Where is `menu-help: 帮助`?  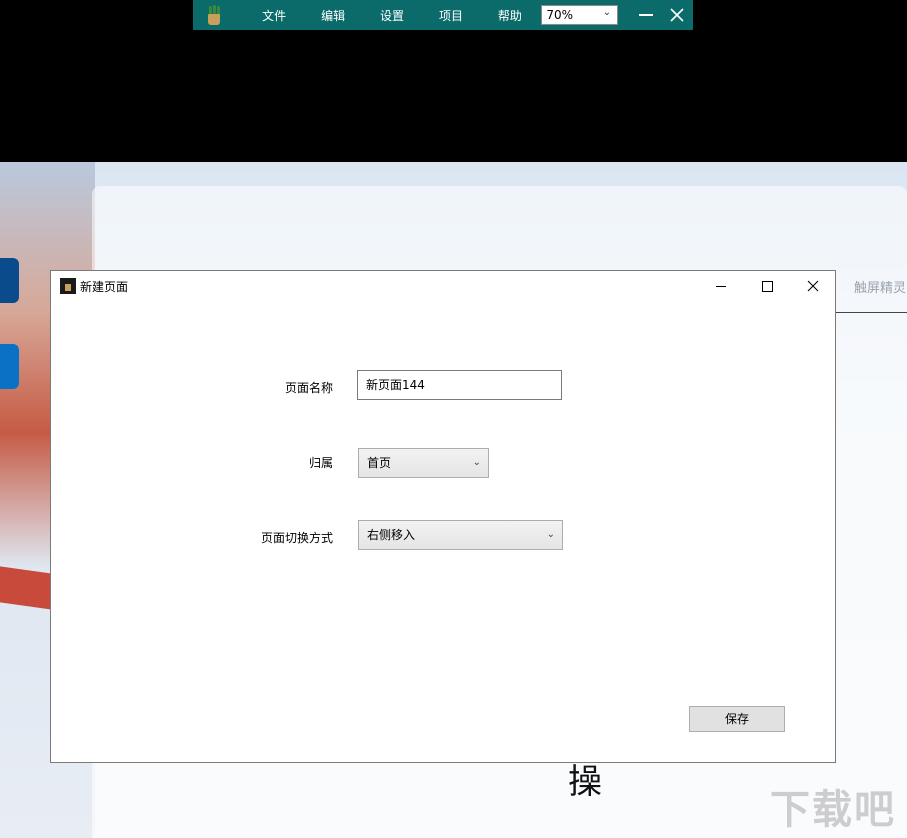
menu-help: 帮助 is located at coordinates (509, 15).